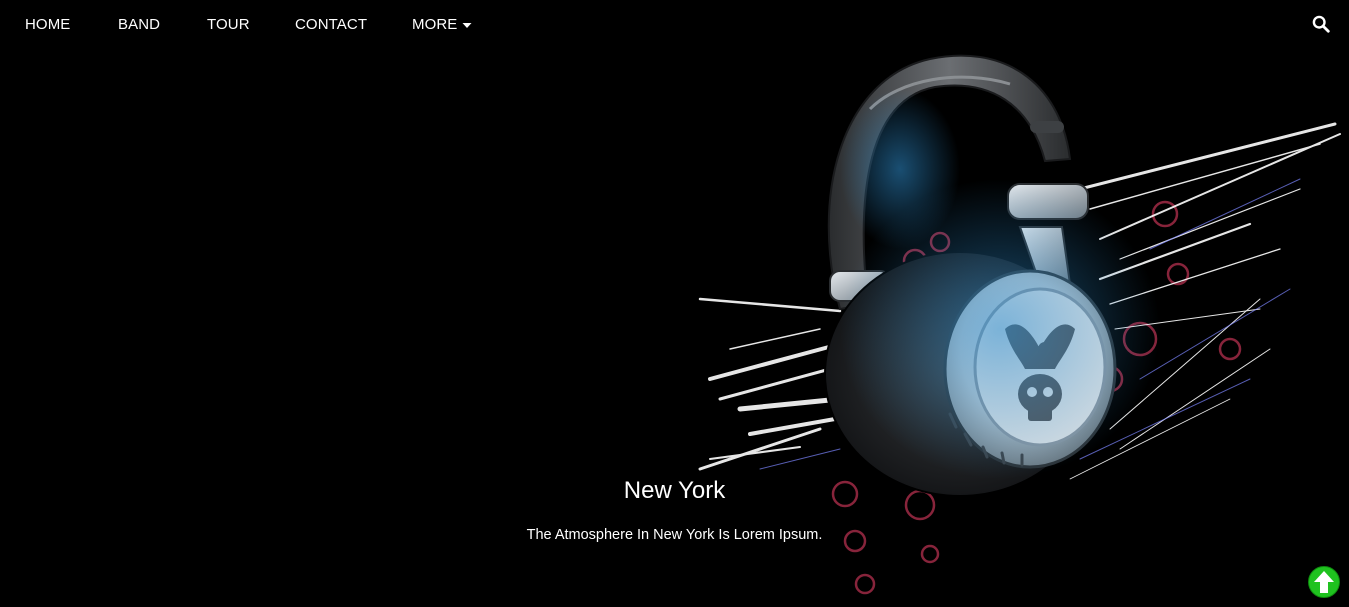 The width and height of the screenshot is (1349, 607). Describe the element at coordinates (47, 24) in the screenshot. I see `nav-home-link: HOME` at that location.